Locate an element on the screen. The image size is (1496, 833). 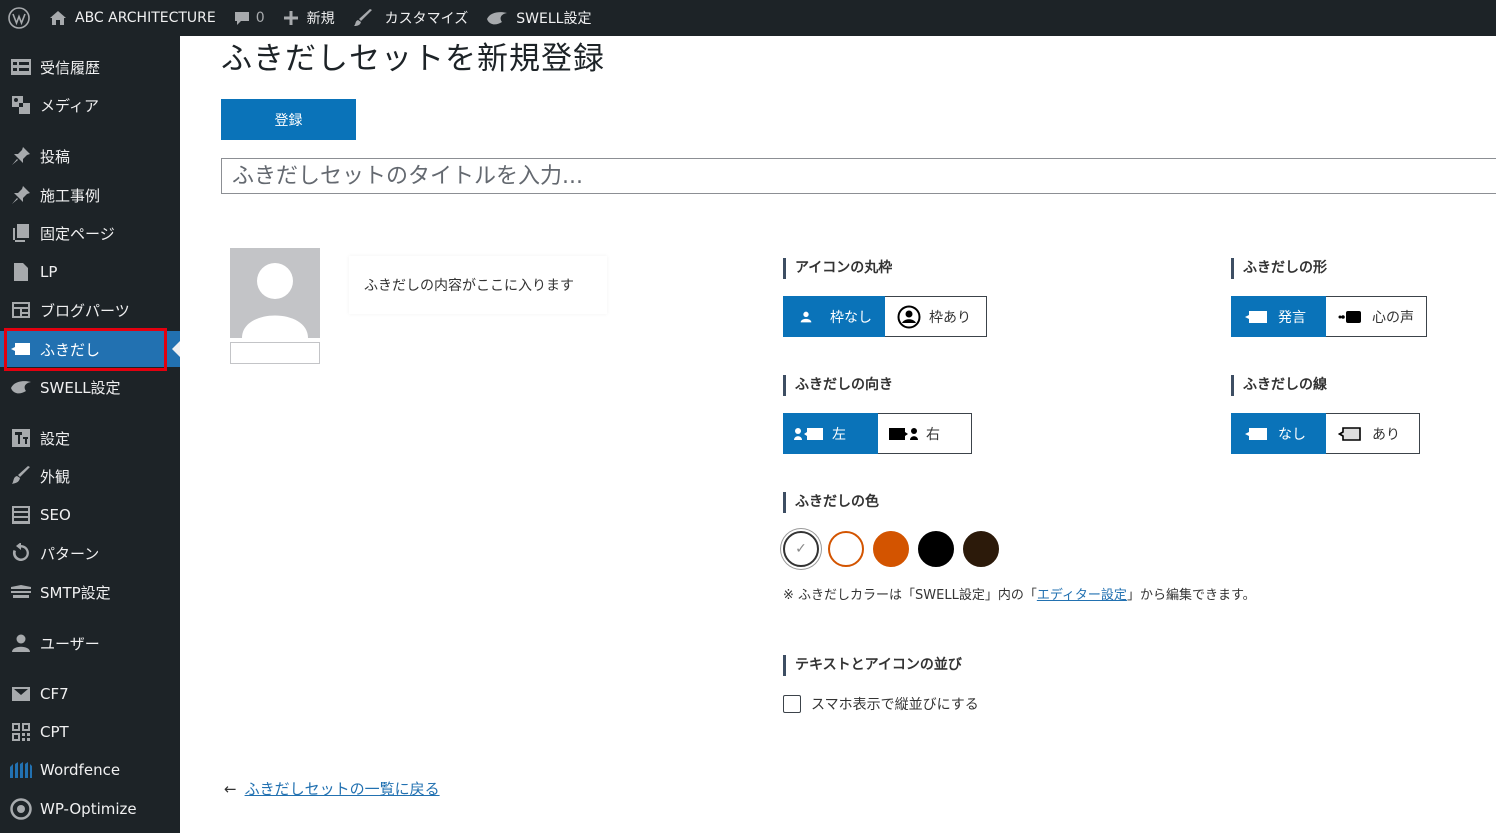
right-direction-button: 右 is located at coordinates (925, 433).